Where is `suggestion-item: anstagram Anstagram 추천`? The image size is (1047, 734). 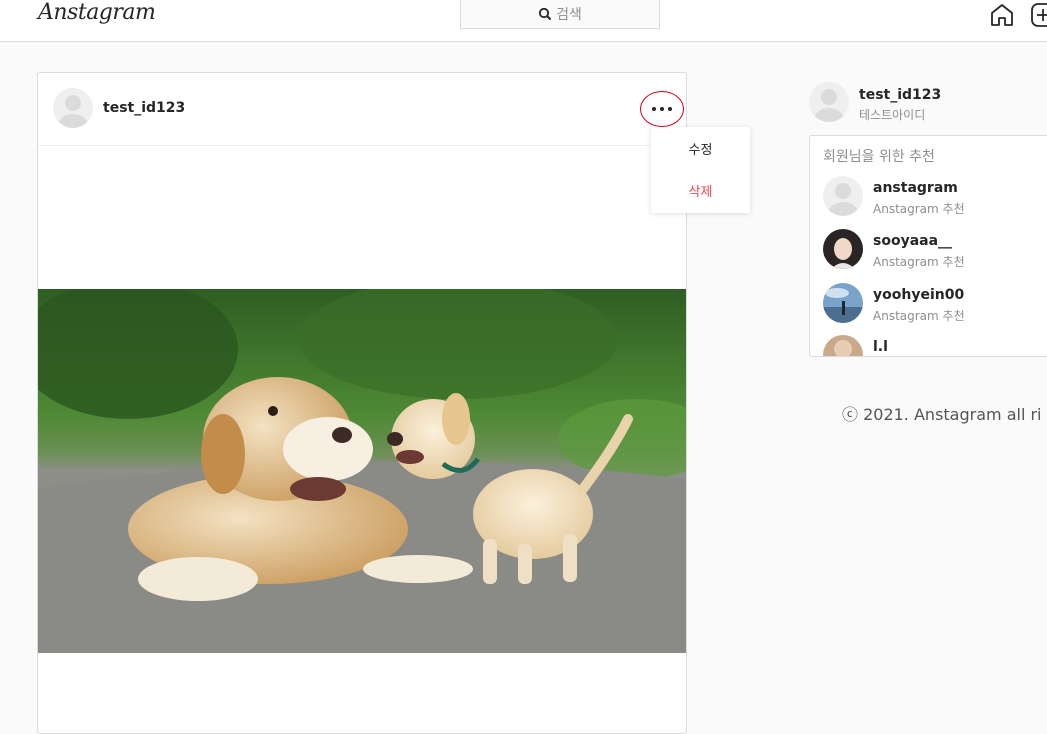 suggestion-item: anstagram Anstagram 추천 is located at coordinates (935, 198).